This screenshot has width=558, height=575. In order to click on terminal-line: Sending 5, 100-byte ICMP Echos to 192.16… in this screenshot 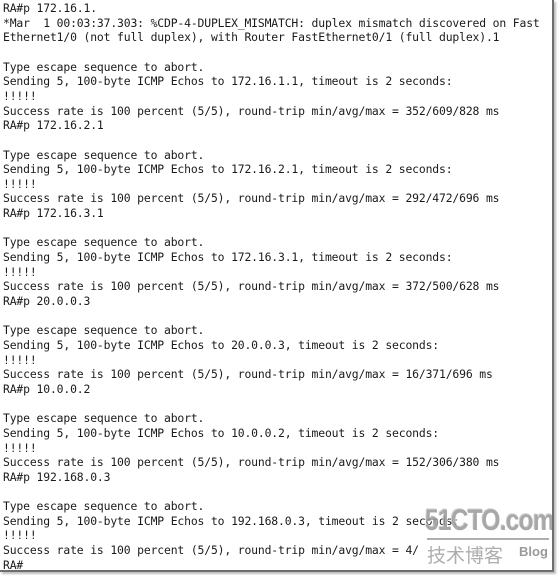, I will do `click(231, 520)`.